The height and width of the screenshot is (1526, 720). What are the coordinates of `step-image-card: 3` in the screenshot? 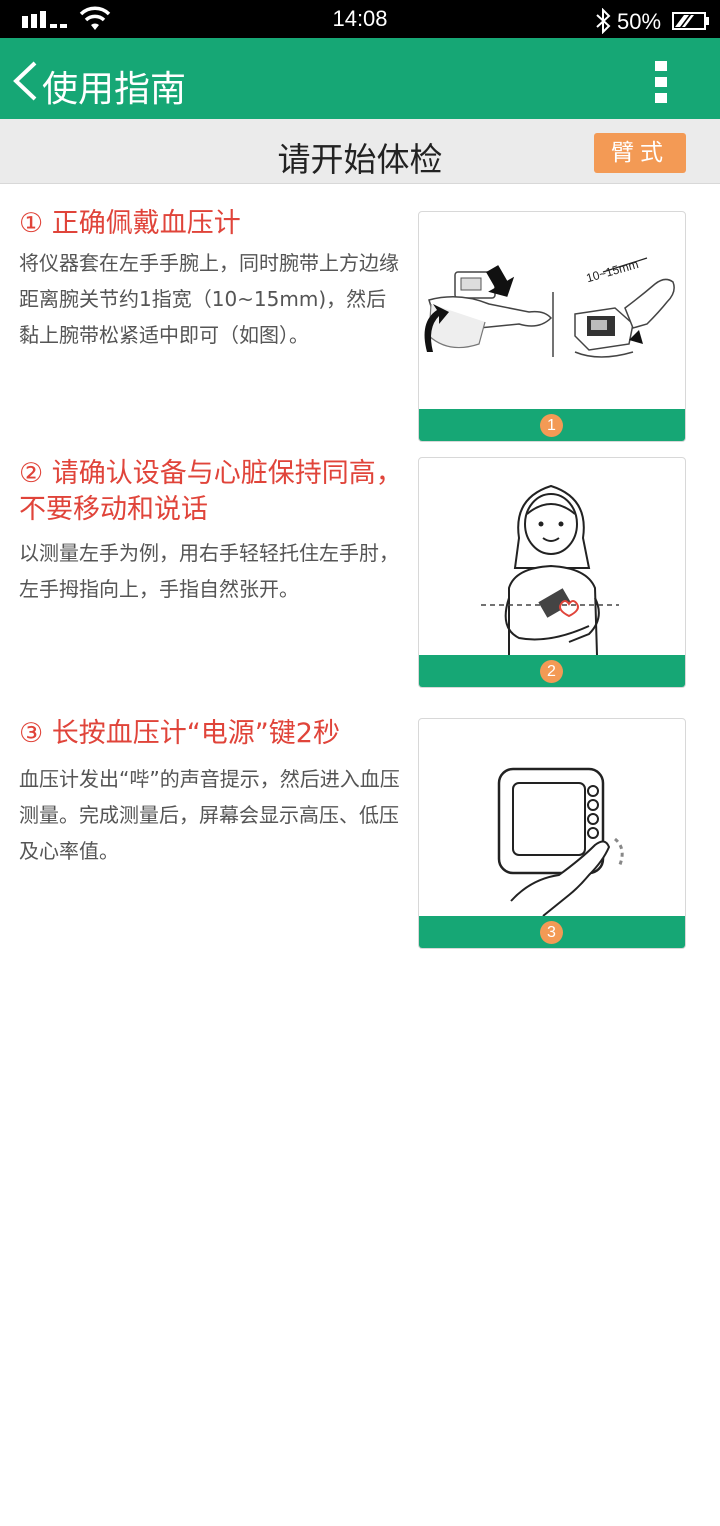 It's located at (552, 833).